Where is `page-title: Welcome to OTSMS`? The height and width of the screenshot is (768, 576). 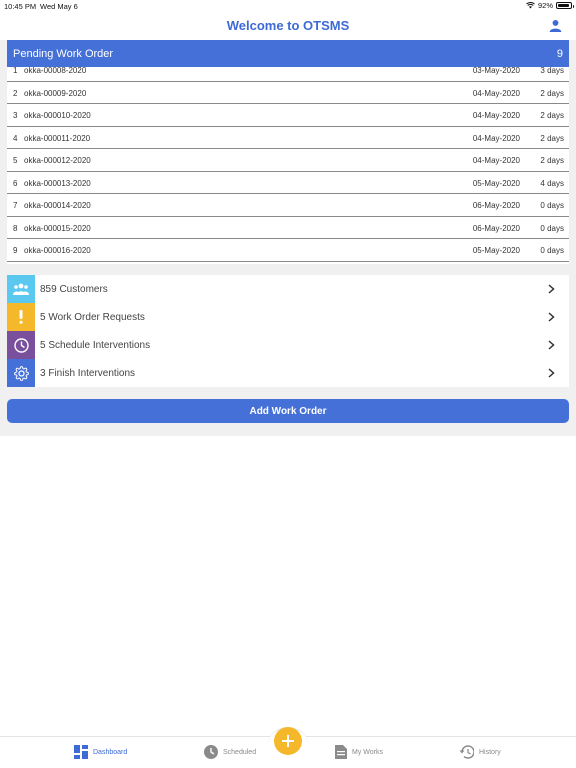
page-title: Welcome to OTSMS is located at coordinates (288, 25).